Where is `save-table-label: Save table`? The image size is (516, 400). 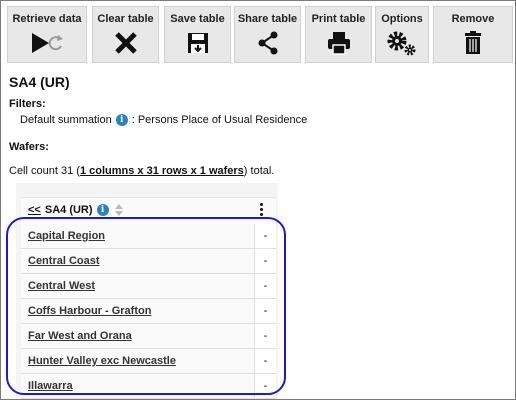
save-table-label: Save table is located at coordinates (197, 19).